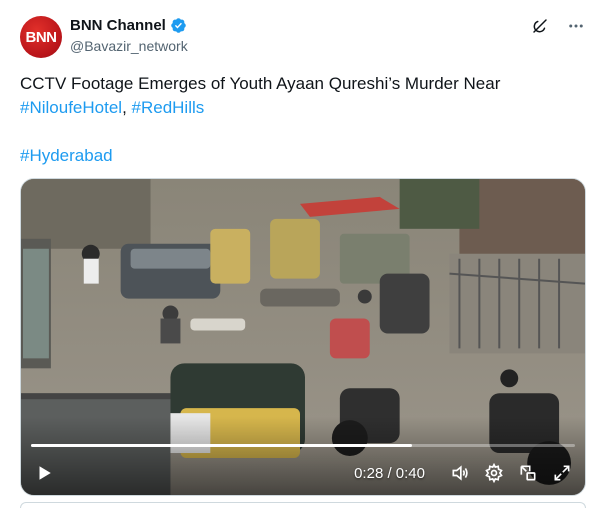  Describe the element at coordinates (528, 473) in the screenshot. I see `pip-icon` at that location.